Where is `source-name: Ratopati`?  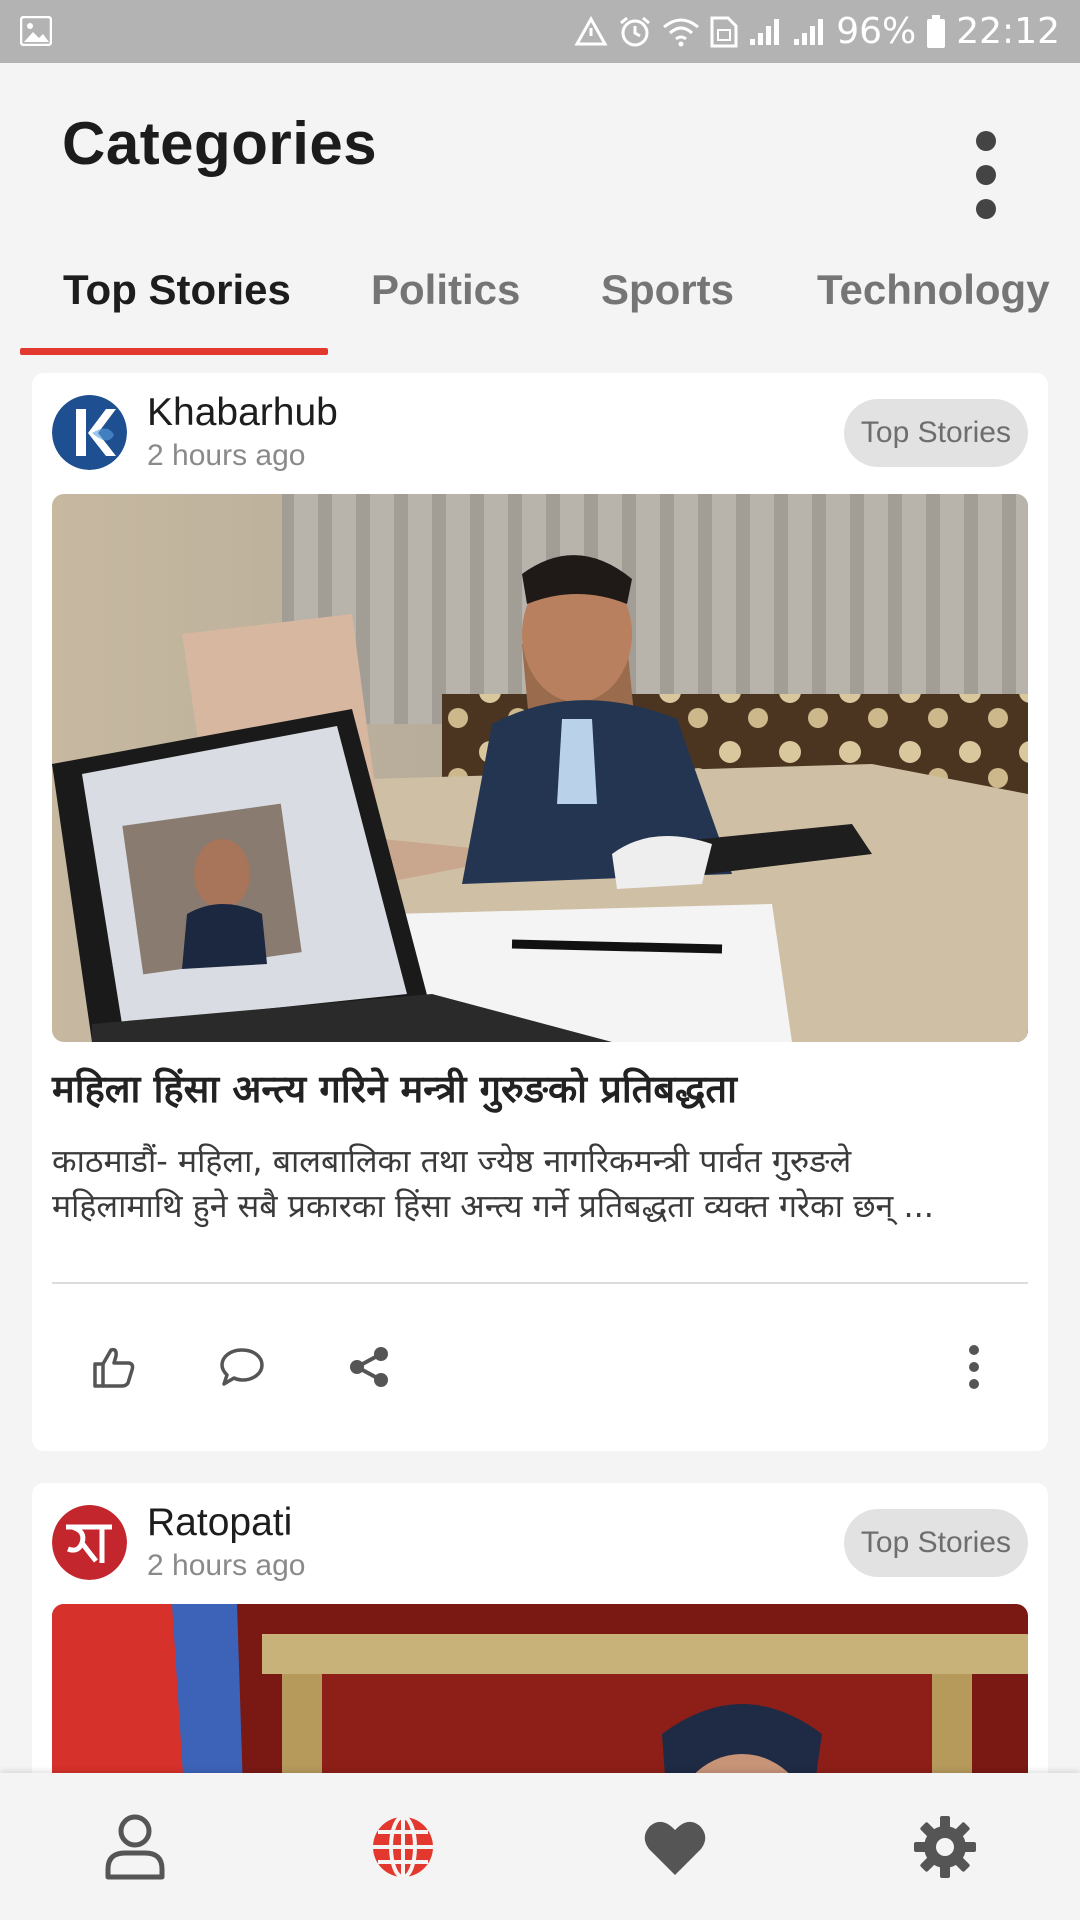
source-name: Ratopati is located at coordinates (219, 1523).